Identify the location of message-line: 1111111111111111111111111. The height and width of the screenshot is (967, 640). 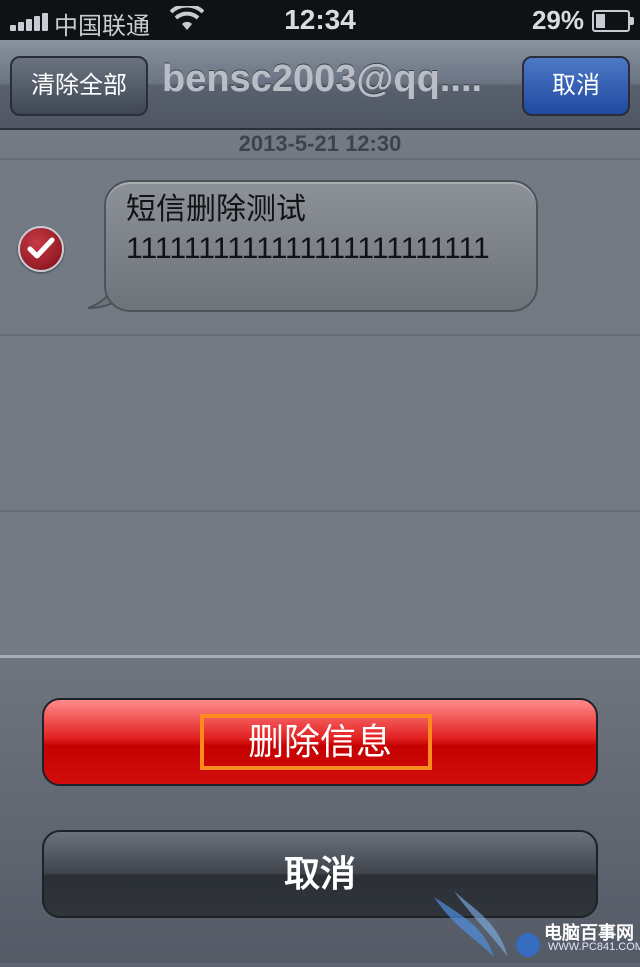
(308, 248).